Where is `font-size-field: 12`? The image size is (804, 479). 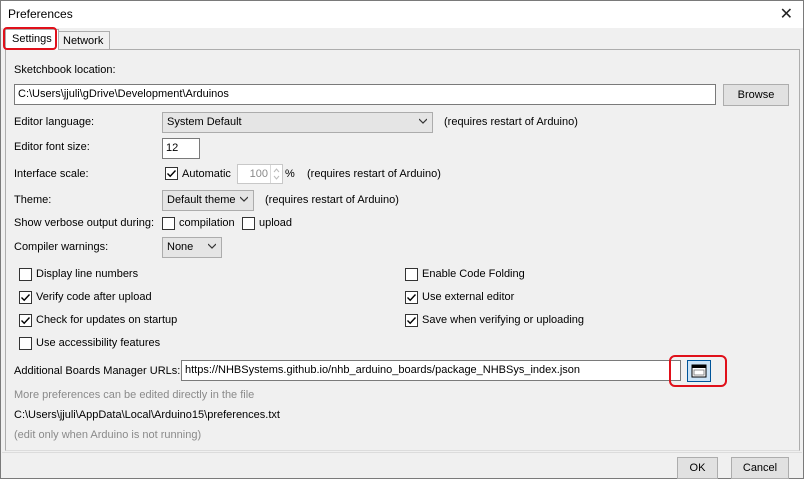
font-size-field: 12 is located at coordinates (181, 148).